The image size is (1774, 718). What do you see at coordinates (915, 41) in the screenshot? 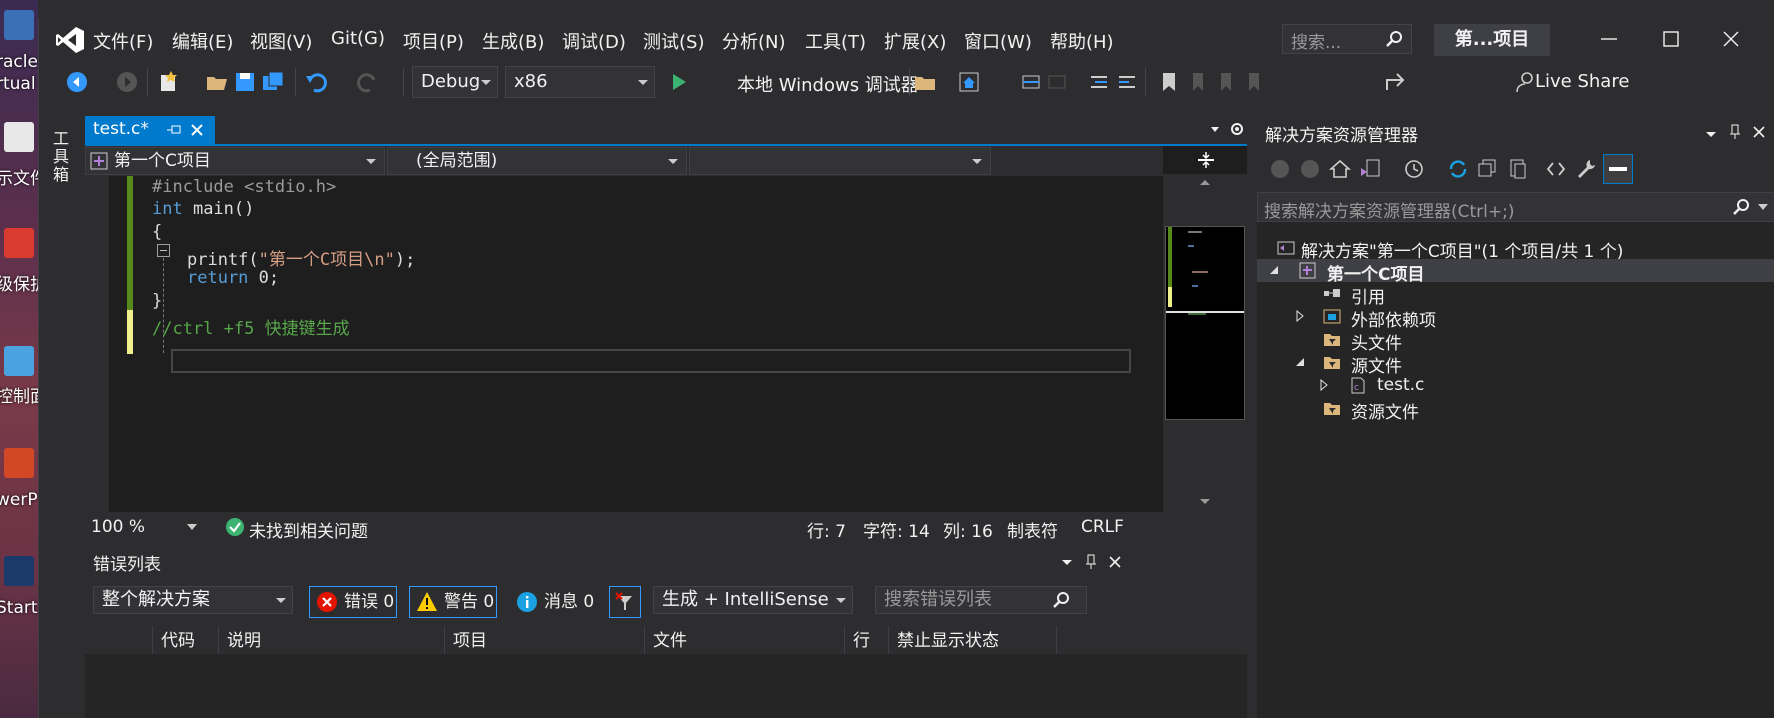
I see `menu-extensions: 扩展(X)` at bounding box center [915, 41].